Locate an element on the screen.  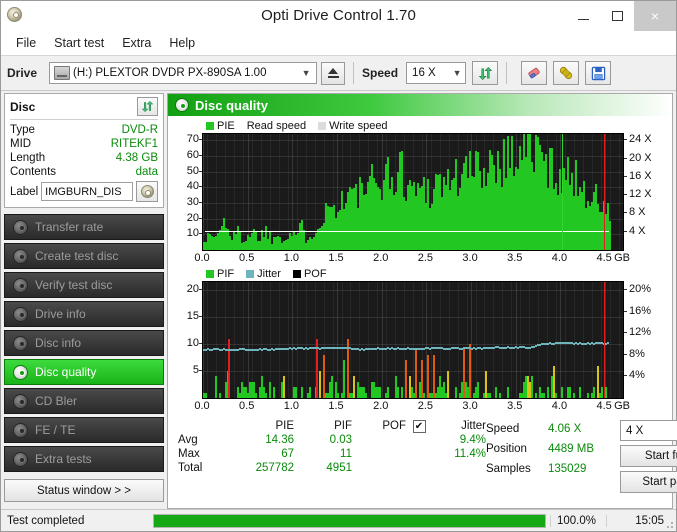
disc-row-key: Length is located at coordinates (28, 158).